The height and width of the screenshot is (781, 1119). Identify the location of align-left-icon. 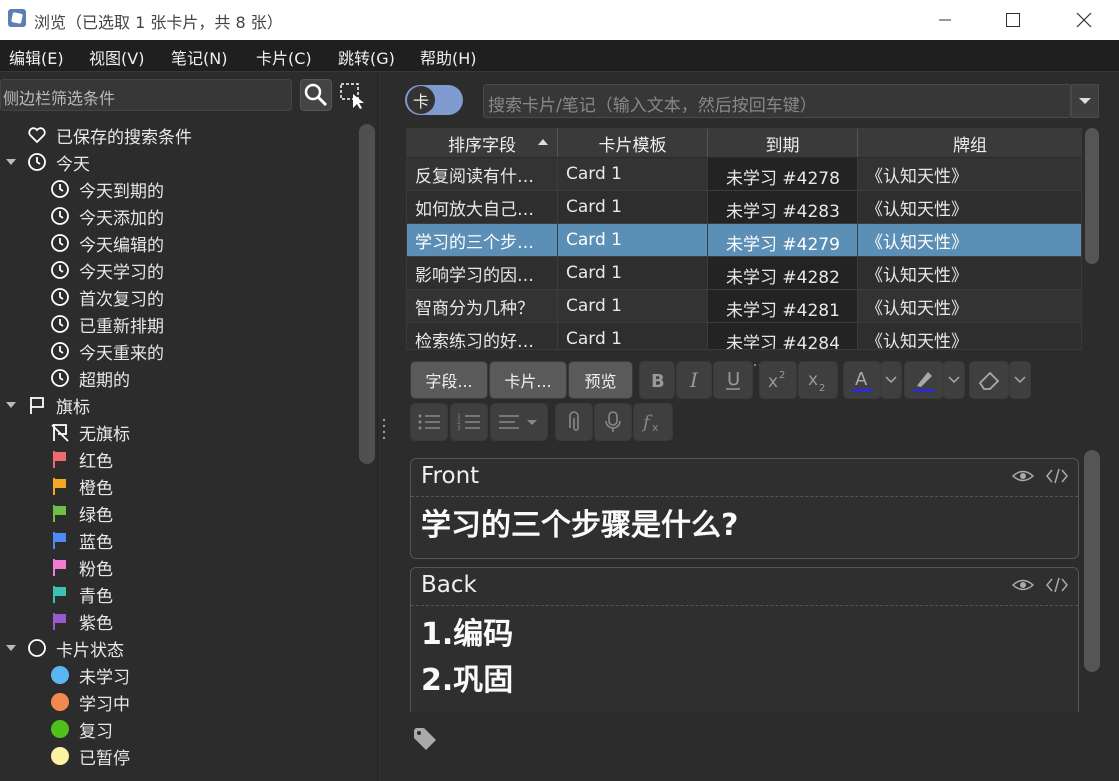
(518, 422).